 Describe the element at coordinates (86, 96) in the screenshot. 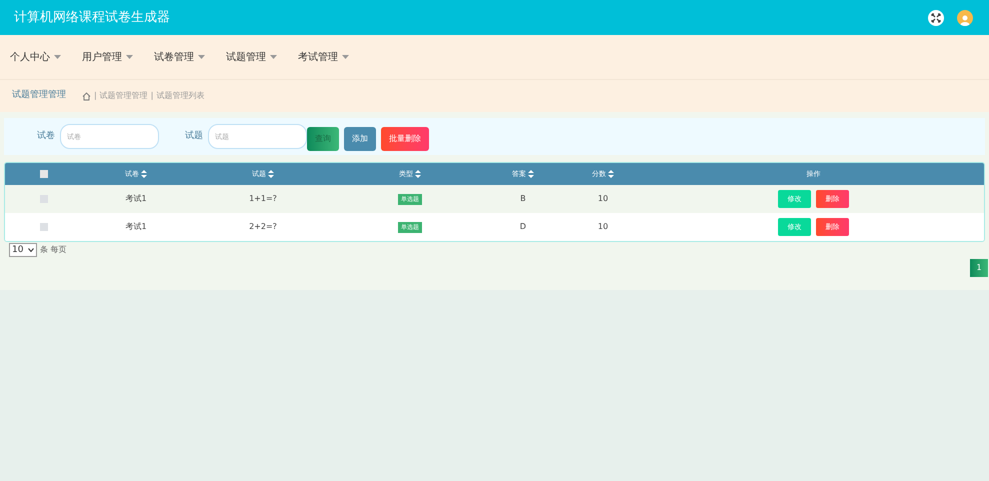

I see `home-icon` at that location.